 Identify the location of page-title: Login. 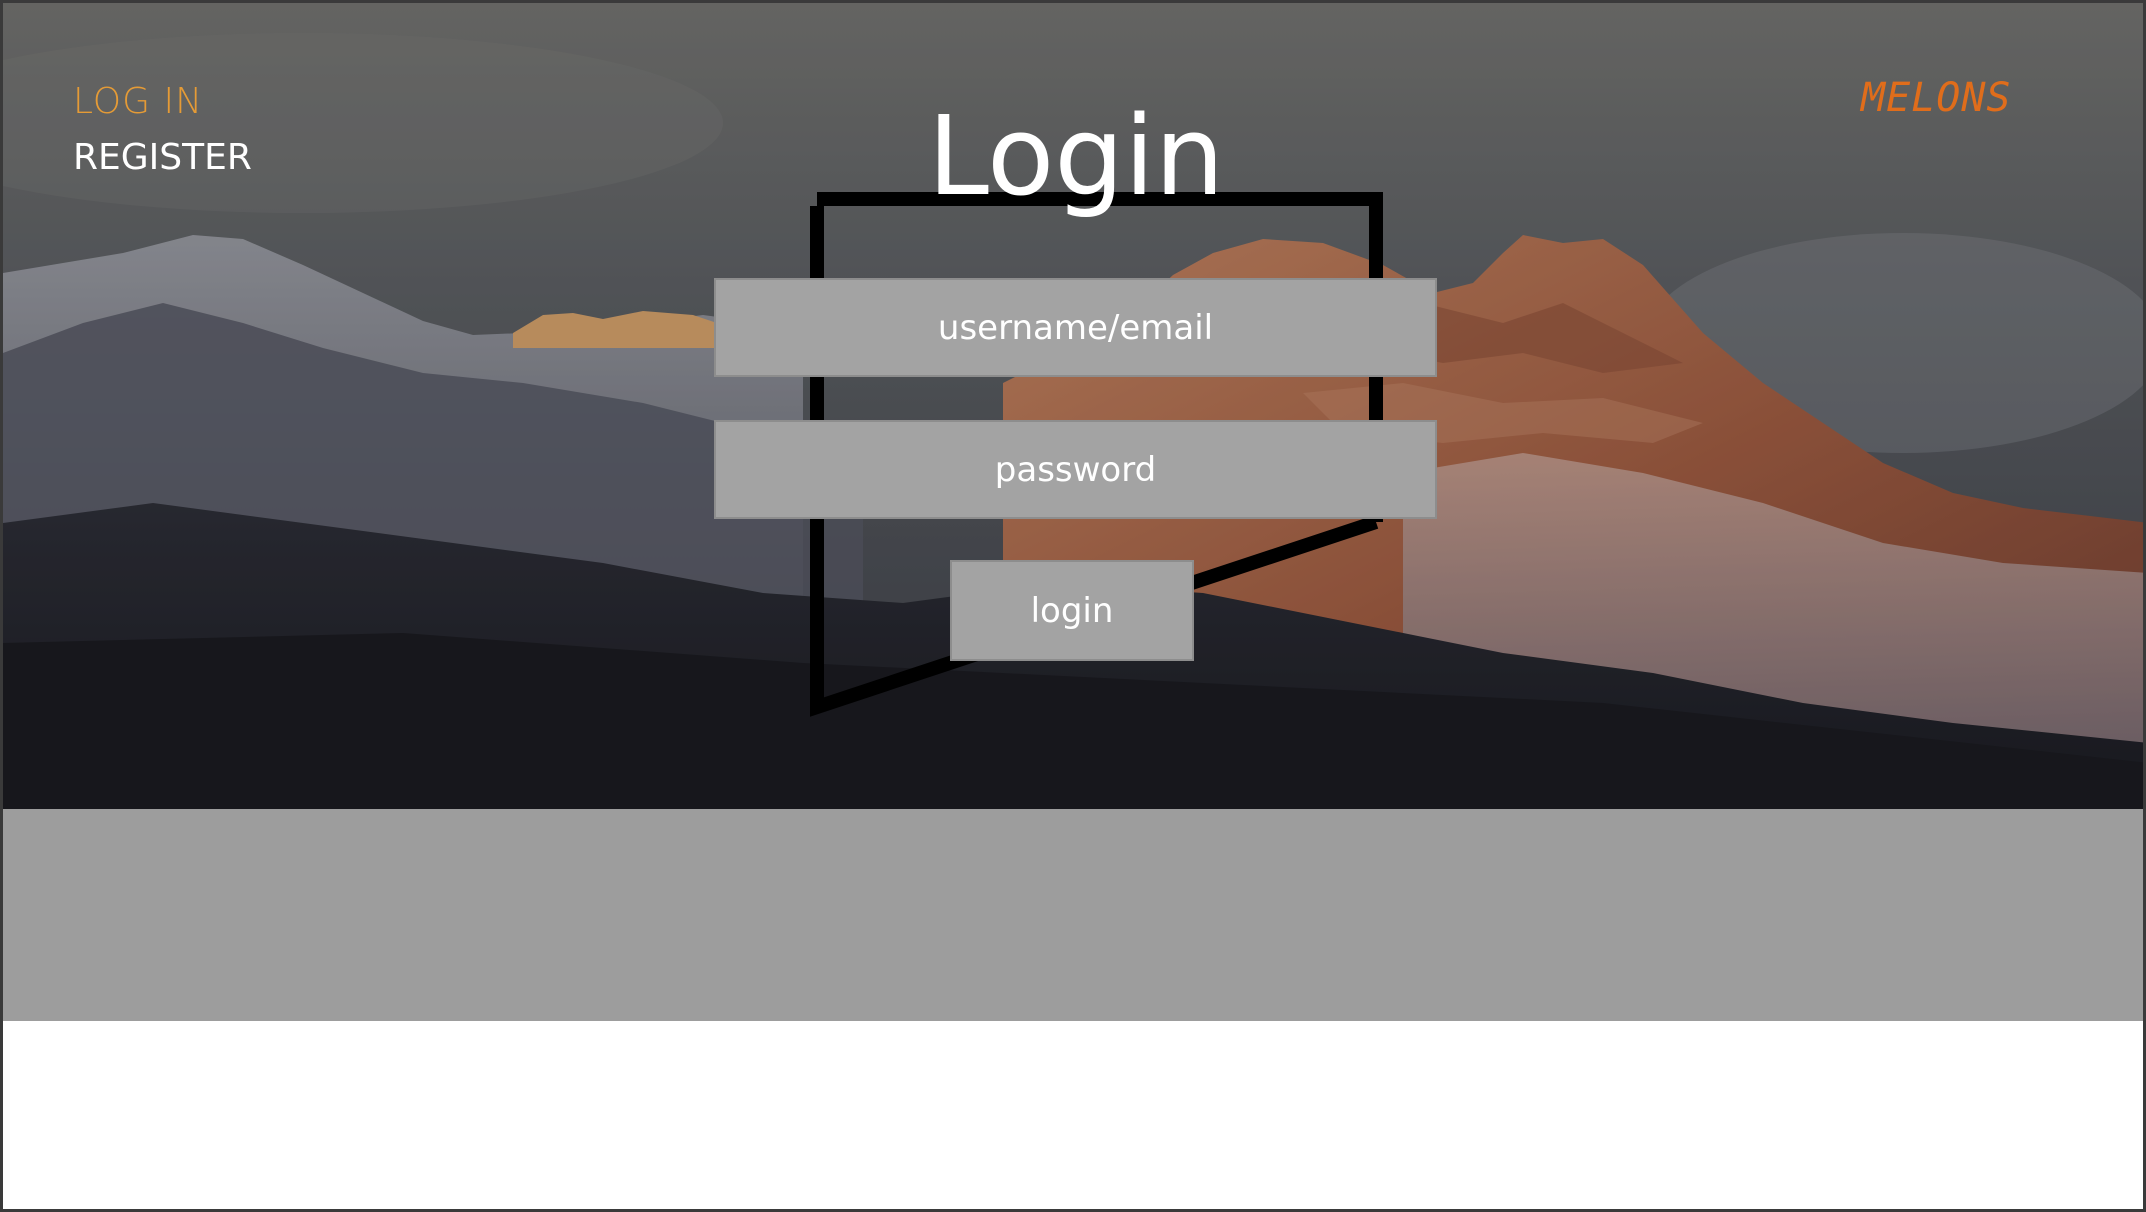
(1076, 156).